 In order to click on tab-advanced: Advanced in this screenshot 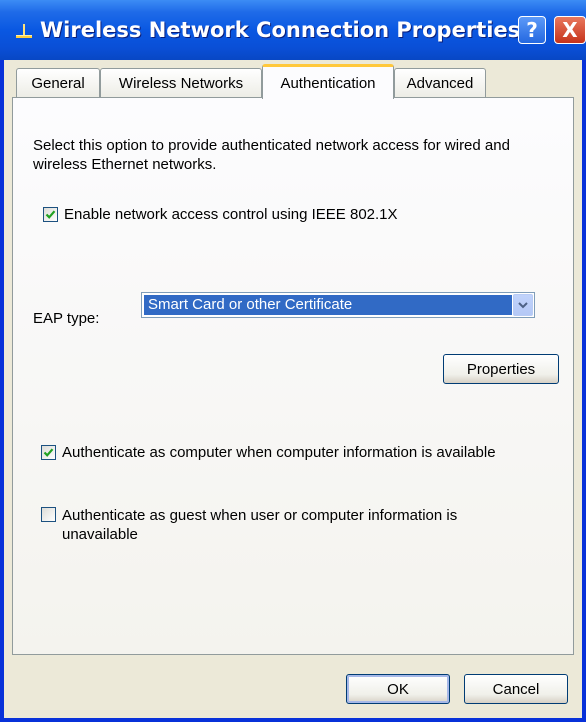, I will do `click(440, 83)`.